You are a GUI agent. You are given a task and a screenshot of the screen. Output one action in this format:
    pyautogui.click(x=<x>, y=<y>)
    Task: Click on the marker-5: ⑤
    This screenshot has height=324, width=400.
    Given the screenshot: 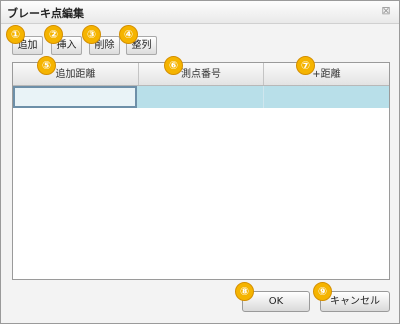 What is the action you would take?
    pyautogui.click(x=46, y=65)
    